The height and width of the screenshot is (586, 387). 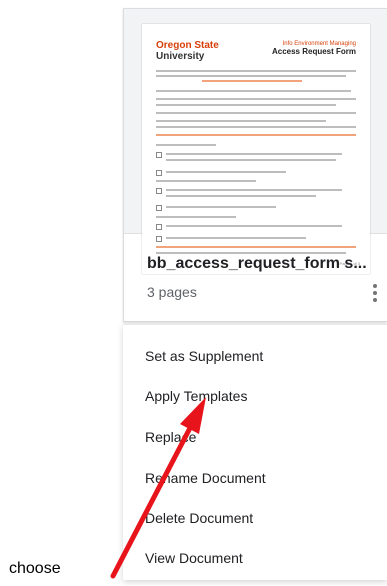 What do you see at coordinates (255, 558) in the screenshot?
I see `menu-item-view-document: View Document` at bounding box center [255, 558].